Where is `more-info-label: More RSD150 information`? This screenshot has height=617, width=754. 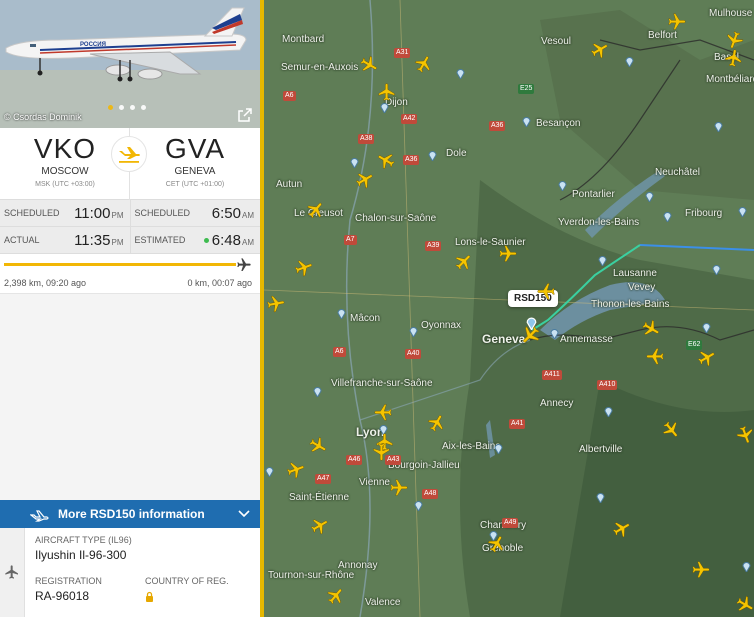
more-info-label: More RSD150 information is located at coordinates (131, 514).